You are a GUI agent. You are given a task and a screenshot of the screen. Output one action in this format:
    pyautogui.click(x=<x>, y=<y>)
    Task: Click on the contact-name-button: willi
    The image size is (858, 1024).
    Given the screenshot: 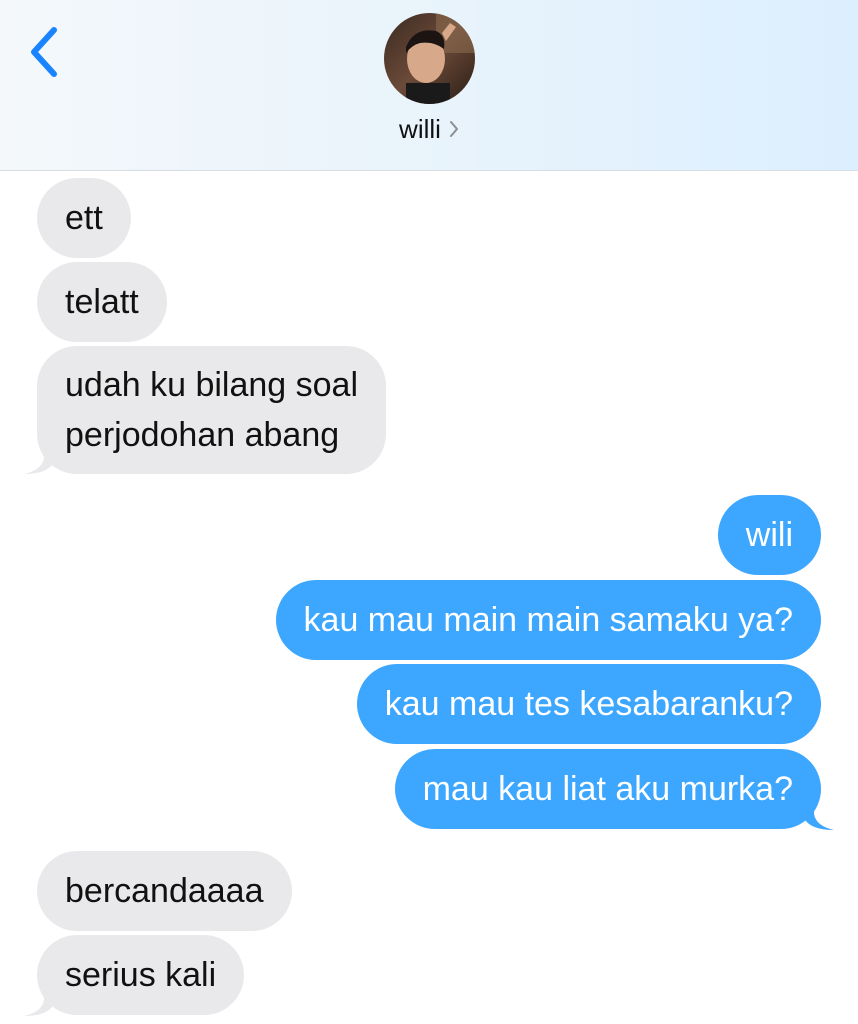 What is the action you would take?
    pyautogui.click(x=429, y=129)
    